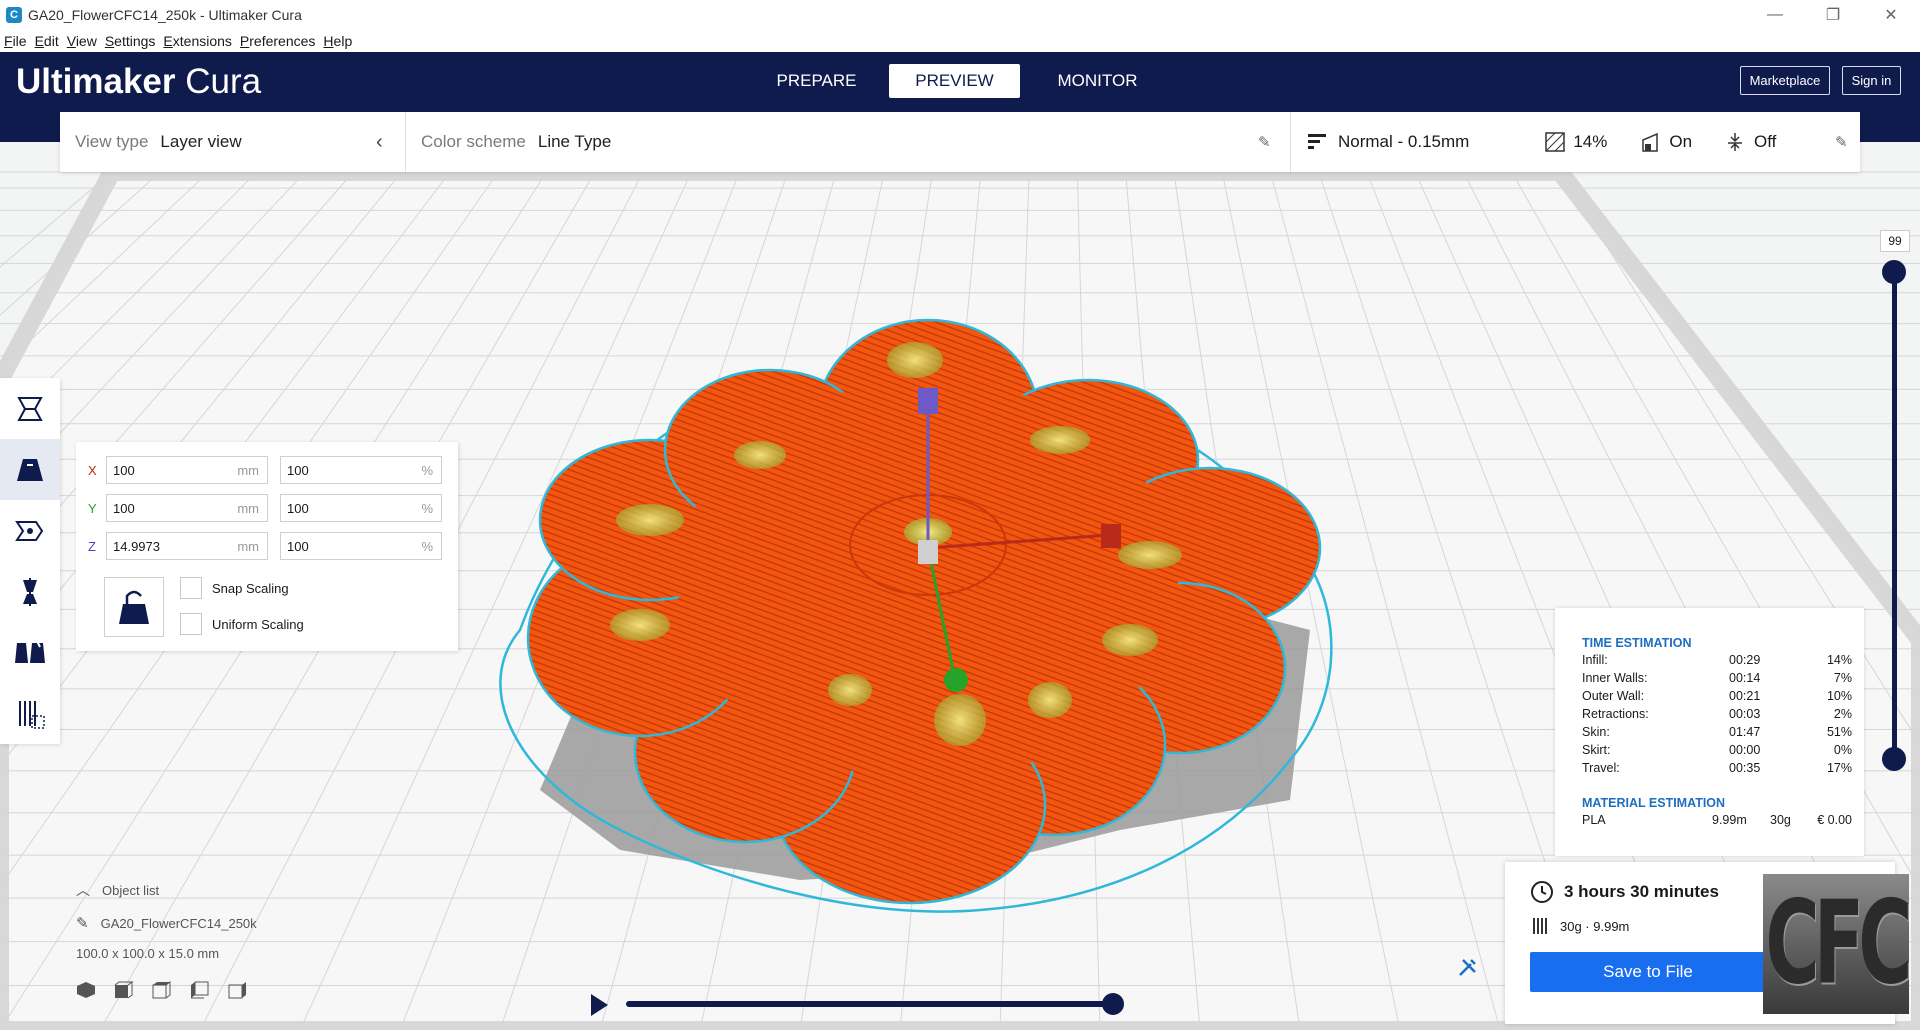 The height and width of the screenshot is (1030, 1920). What do you see at coordinates (165, 15) in the screenshot?
I see `window-title: GA20_FlowerCFC14_250k - Ultimaker Cura` at bounding box center [165, 15].